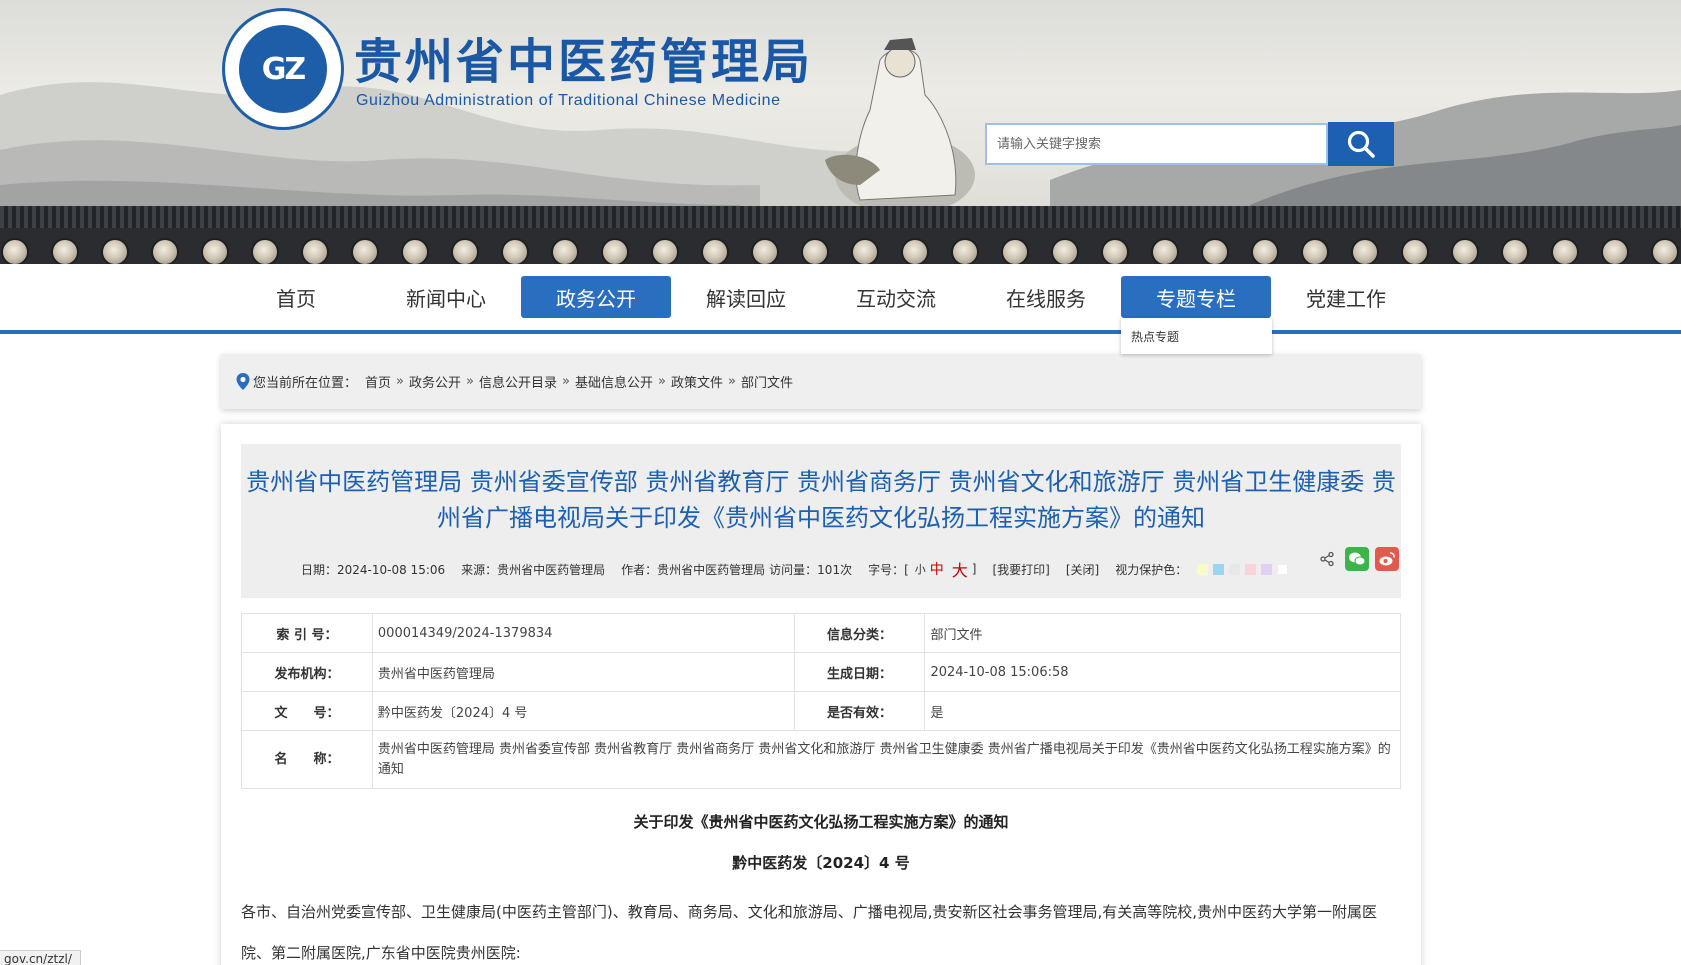 This screenshot has width=1681, height=965. I want to click on share-bar, so click(1354, 559).